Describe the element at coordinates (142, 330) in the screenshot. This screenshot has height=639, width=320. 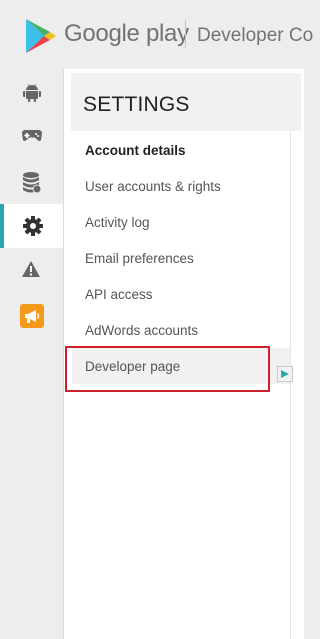
I see `menu-item-label: AdWords accounts` at that location.